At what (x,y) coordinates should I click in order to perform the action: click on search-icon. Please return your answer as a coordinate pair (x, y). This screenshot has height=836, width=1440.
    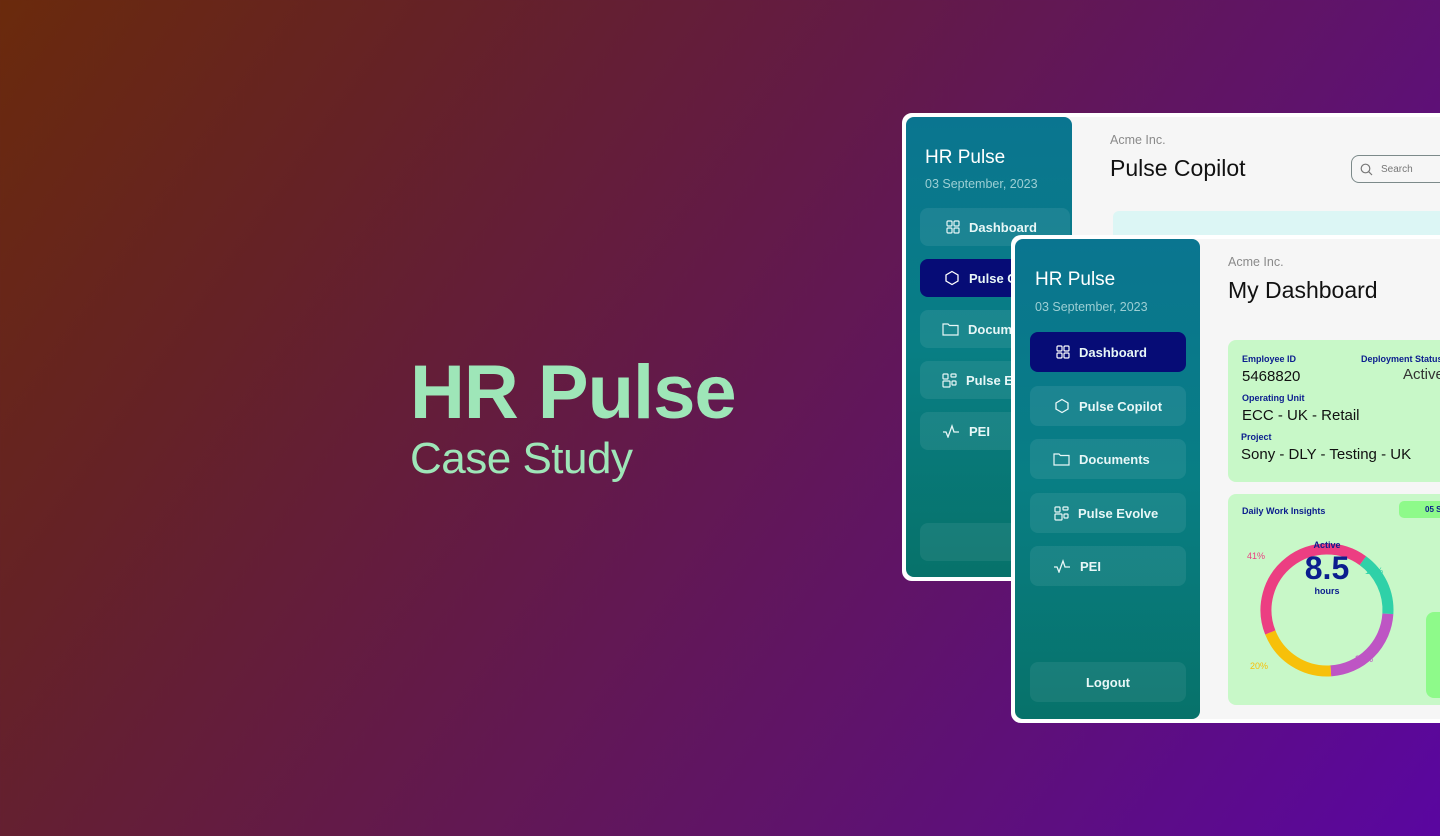
    Looking at the image, I should click on (1366, 169).